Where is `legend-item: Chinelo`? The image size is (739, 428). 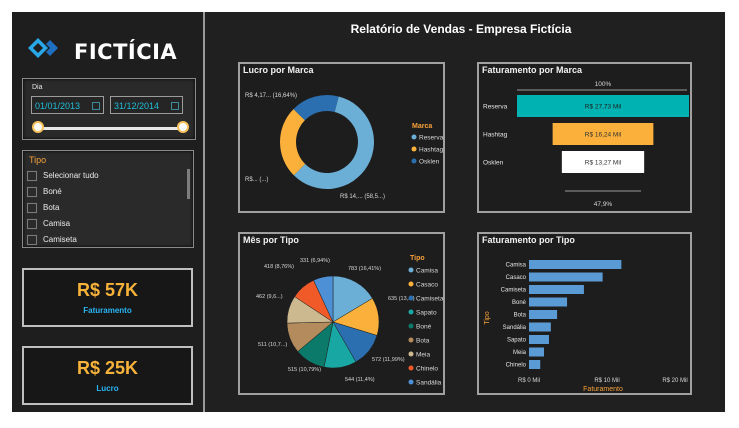 legend-item: Chinelo is located at coordinates (427, 369).